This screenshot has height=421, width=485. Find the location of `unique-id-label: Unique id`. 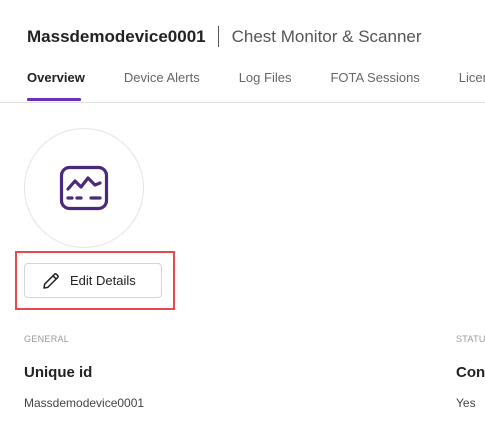

unique-id-label: Unique id is located at coordinates (58, 372).